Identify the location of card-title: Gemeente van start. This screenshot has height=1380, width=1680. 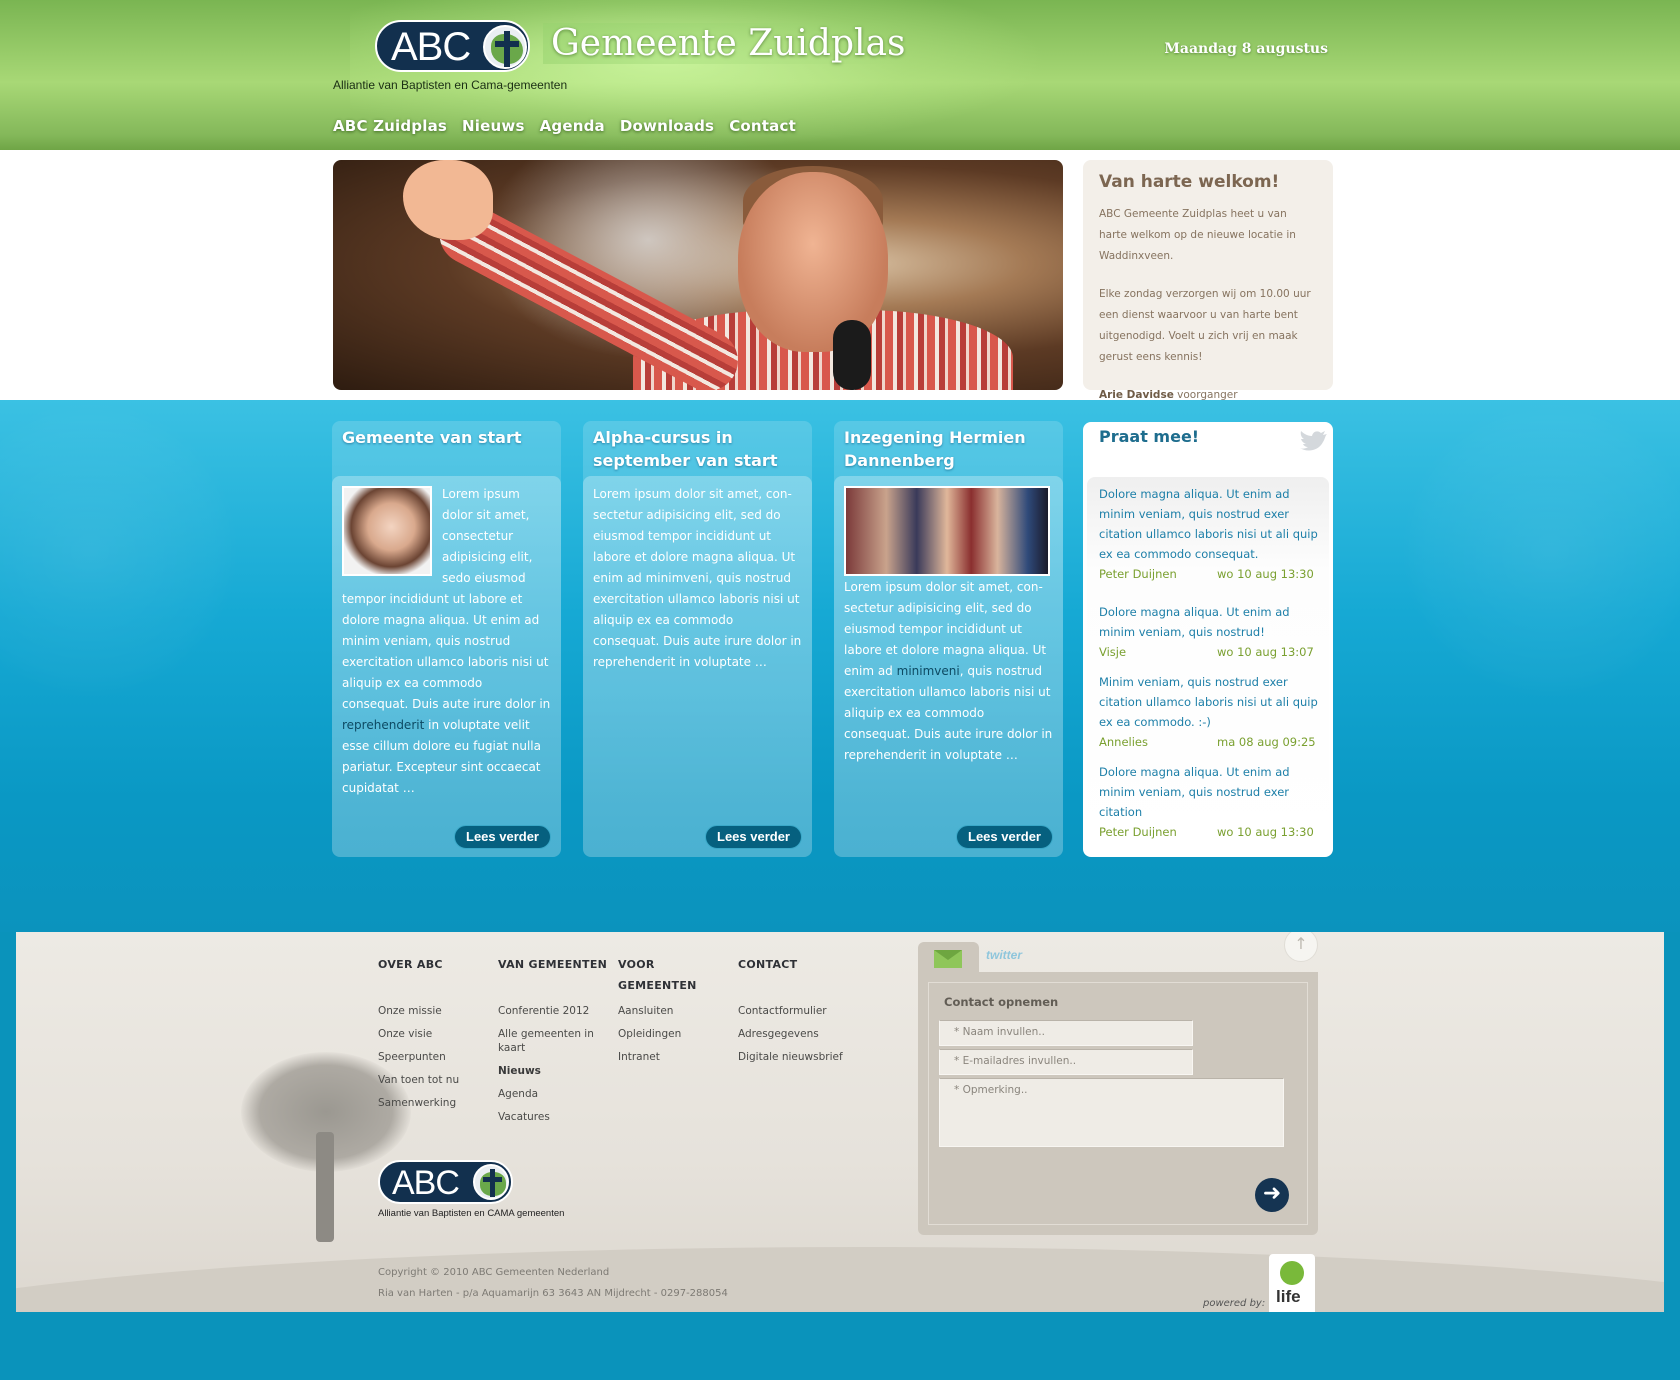
(449, 437).